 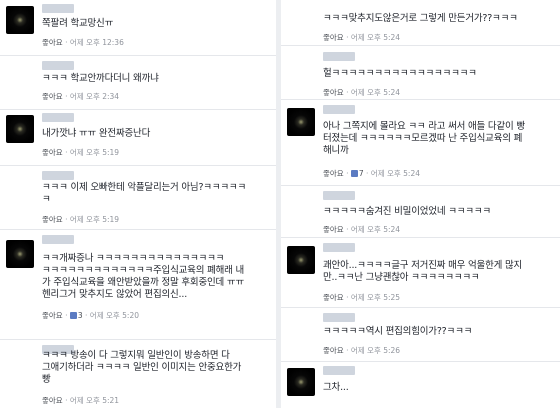 I want to click on comment-meta: 좋아요 · 7 · 어제 오후 5:24, so click(x=371, y=173).